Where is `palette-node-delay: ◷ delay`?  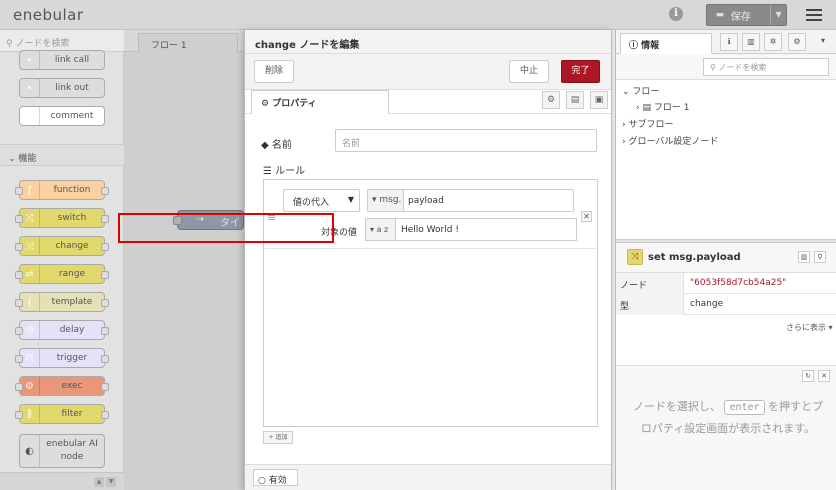
palette-node-delay: ◷ delay is located at coordinates (62, 330).